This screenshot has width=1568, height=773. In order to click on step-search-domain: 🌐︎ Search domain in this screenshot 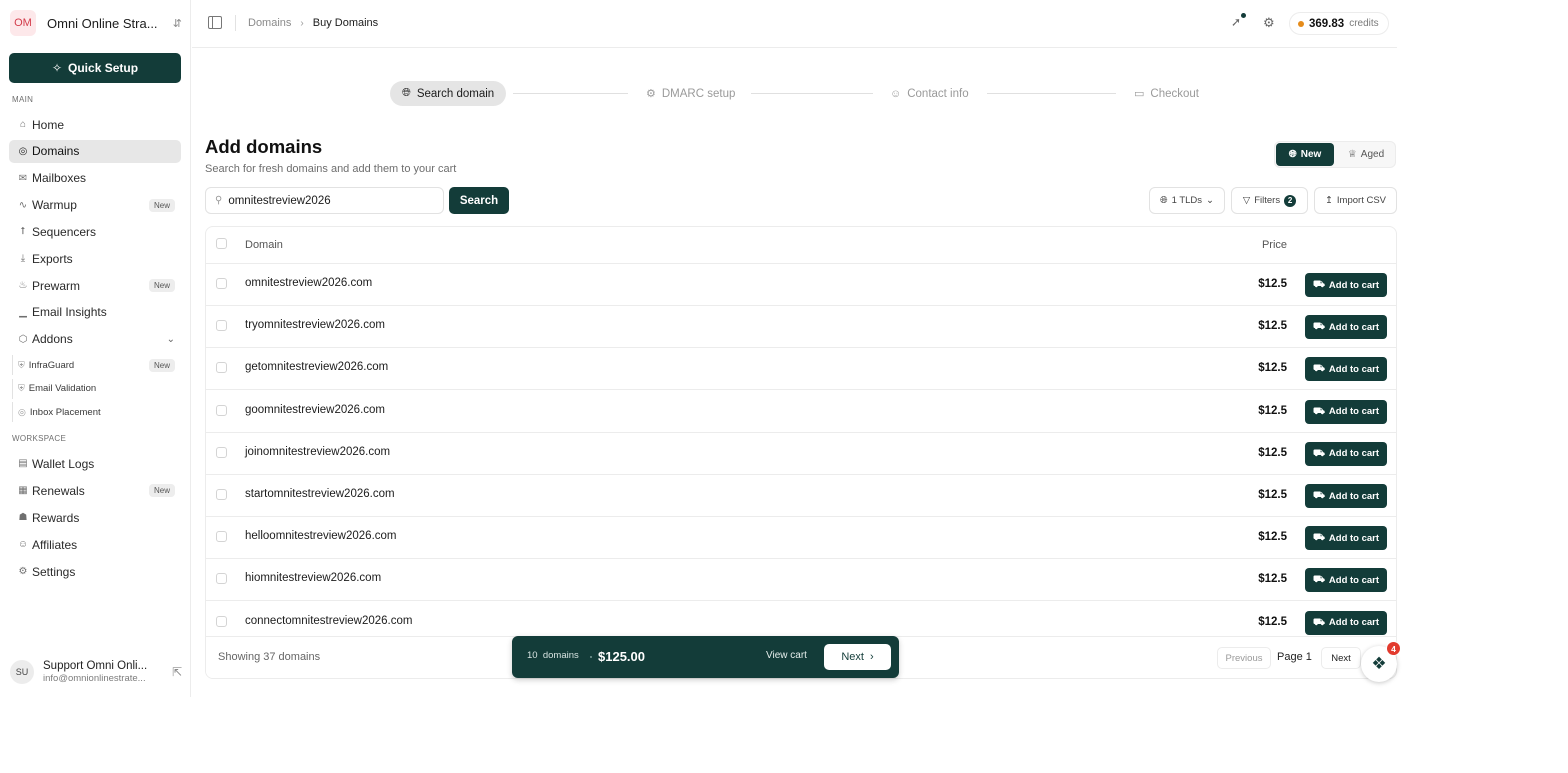, I will do `click(448, 93)`.